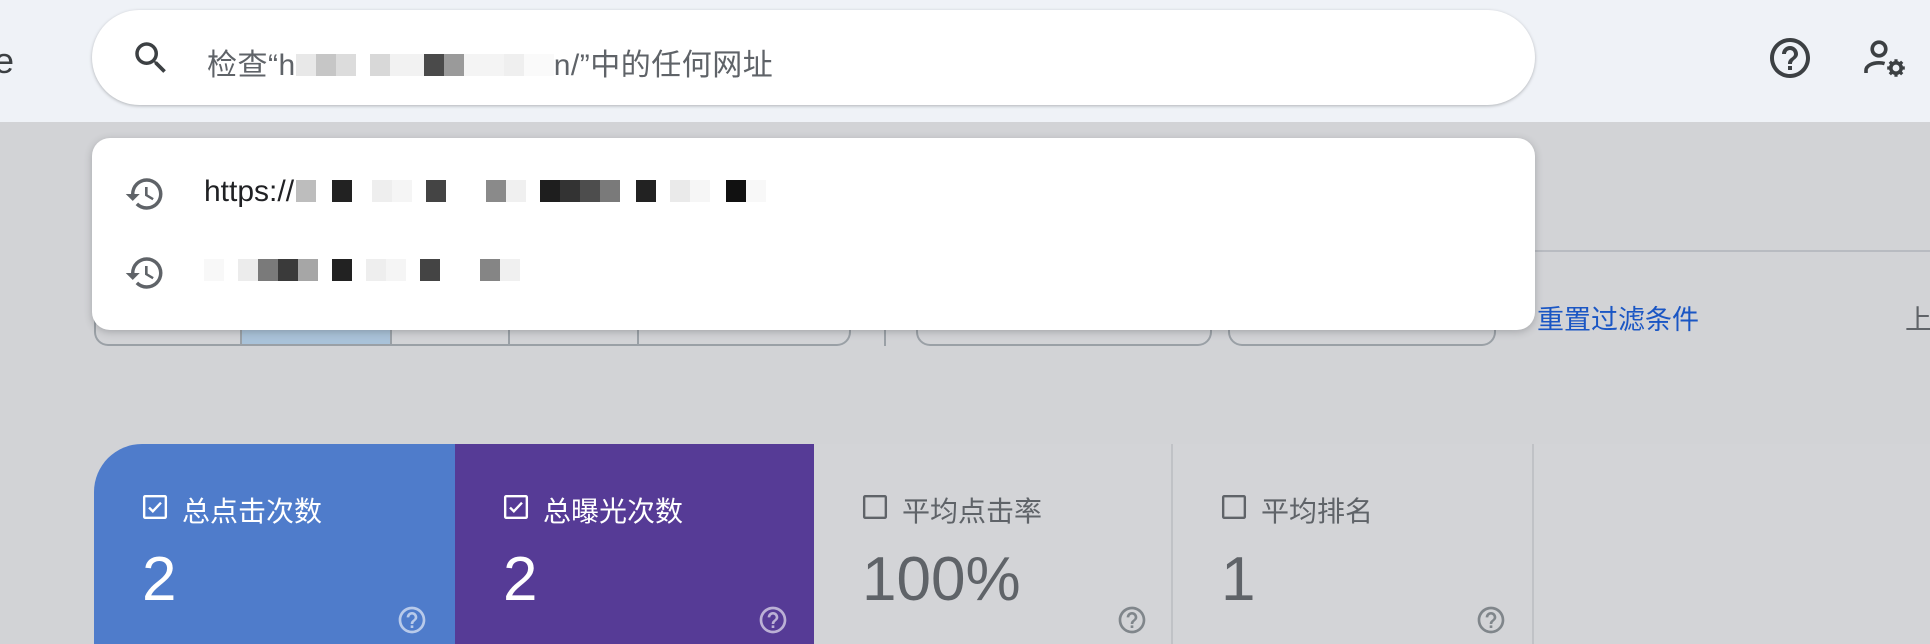 Image resolution: width=1930 pixels, height=644 pixels. Describe the element at coordinates (251, 65) in the screenshot. I see `search-prefix: 检查“h` at that location.